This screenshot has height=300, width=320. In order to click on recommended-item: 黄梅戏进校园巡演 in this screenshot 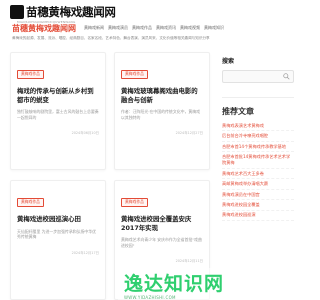, I will do `click(258, 216)`.